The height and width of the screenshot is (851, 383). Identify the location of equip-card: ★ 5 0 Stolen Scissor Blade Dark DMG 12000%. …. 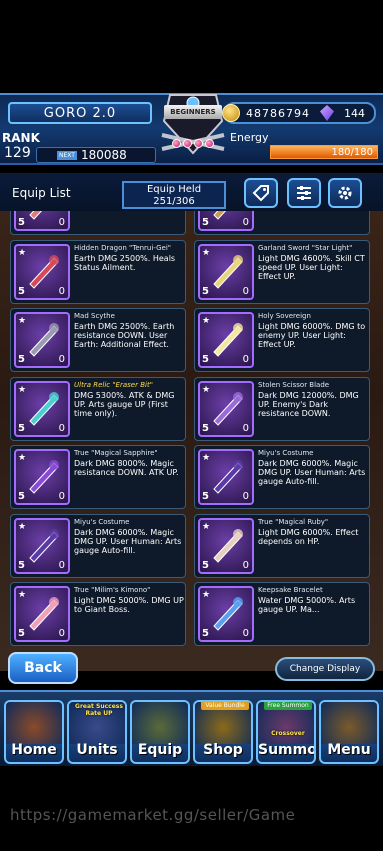
(282, 408).